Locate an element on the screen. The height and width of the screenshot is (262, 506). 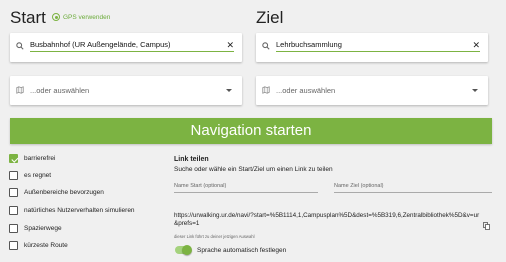
ziel-title: Ziel is located at coordinates (270, 17).